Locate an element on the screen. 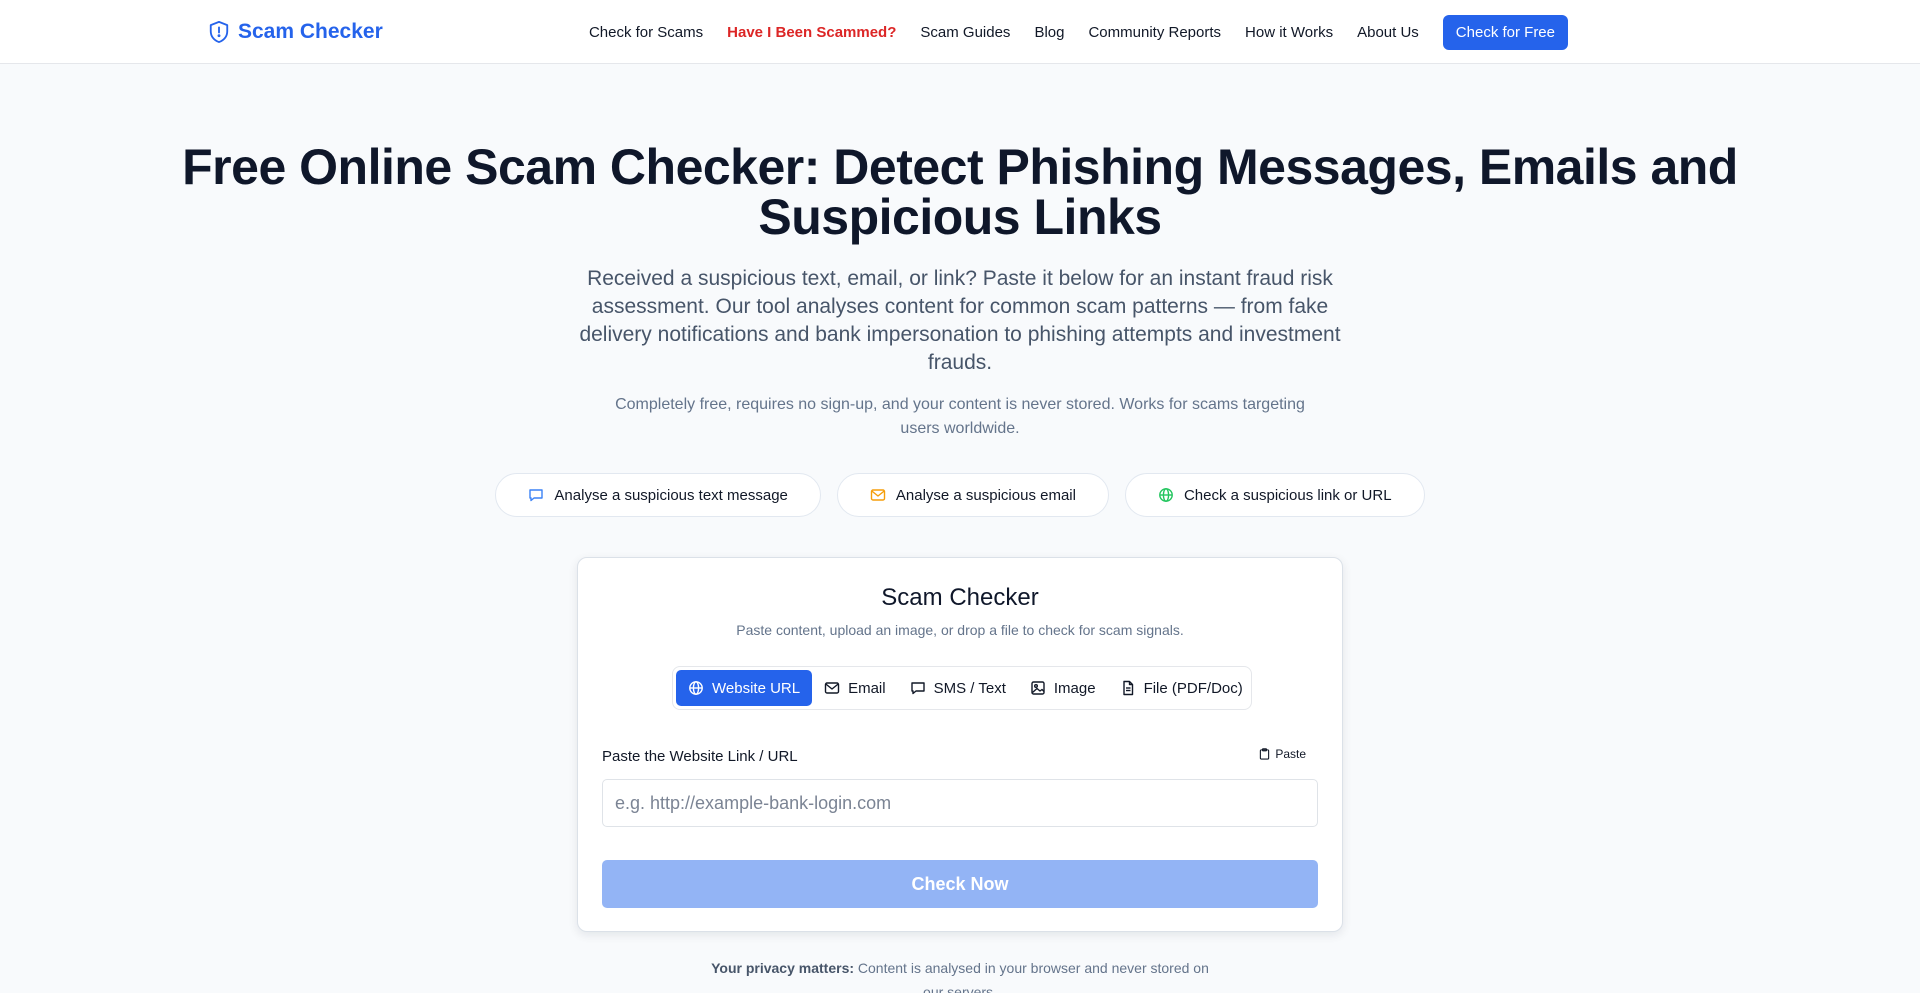 The width and height of the screenshot is (1920, 993). analyse-text-message-button: Analyse a suspicious text message is located at coordinates (658, 495).